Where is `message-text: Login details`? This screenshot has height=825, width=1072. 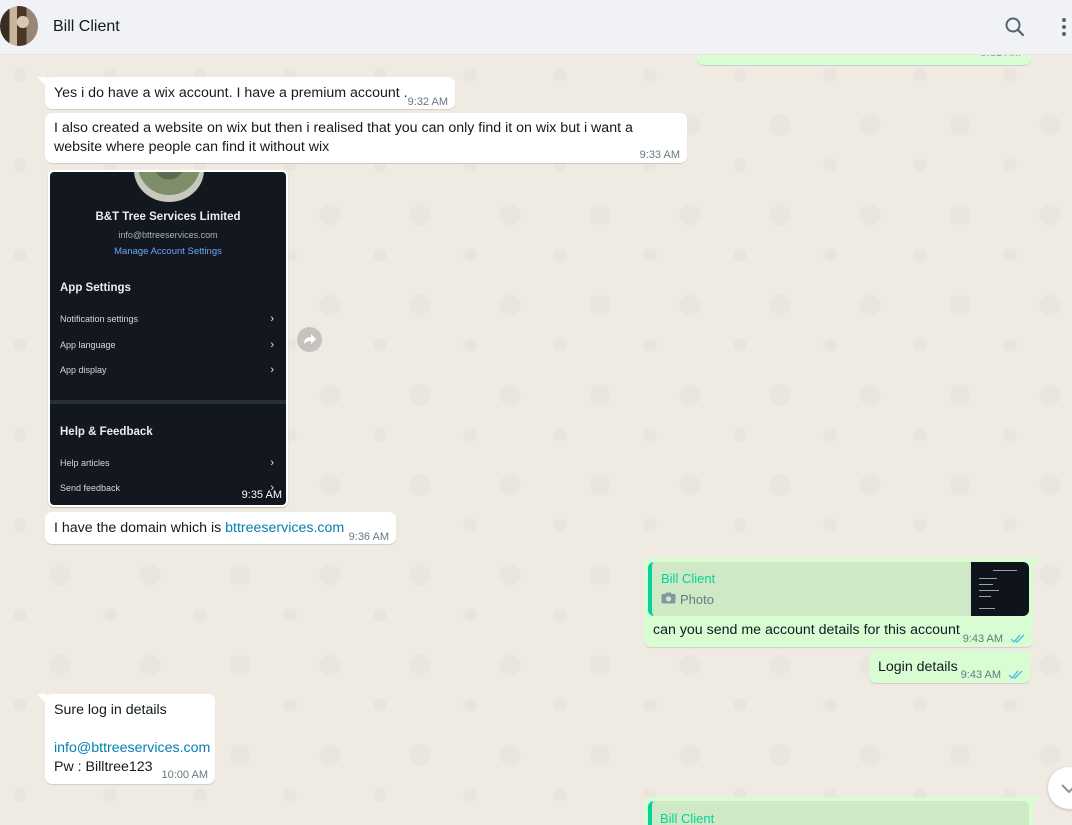 message-text: Login details is located at coordinates (918, 667).